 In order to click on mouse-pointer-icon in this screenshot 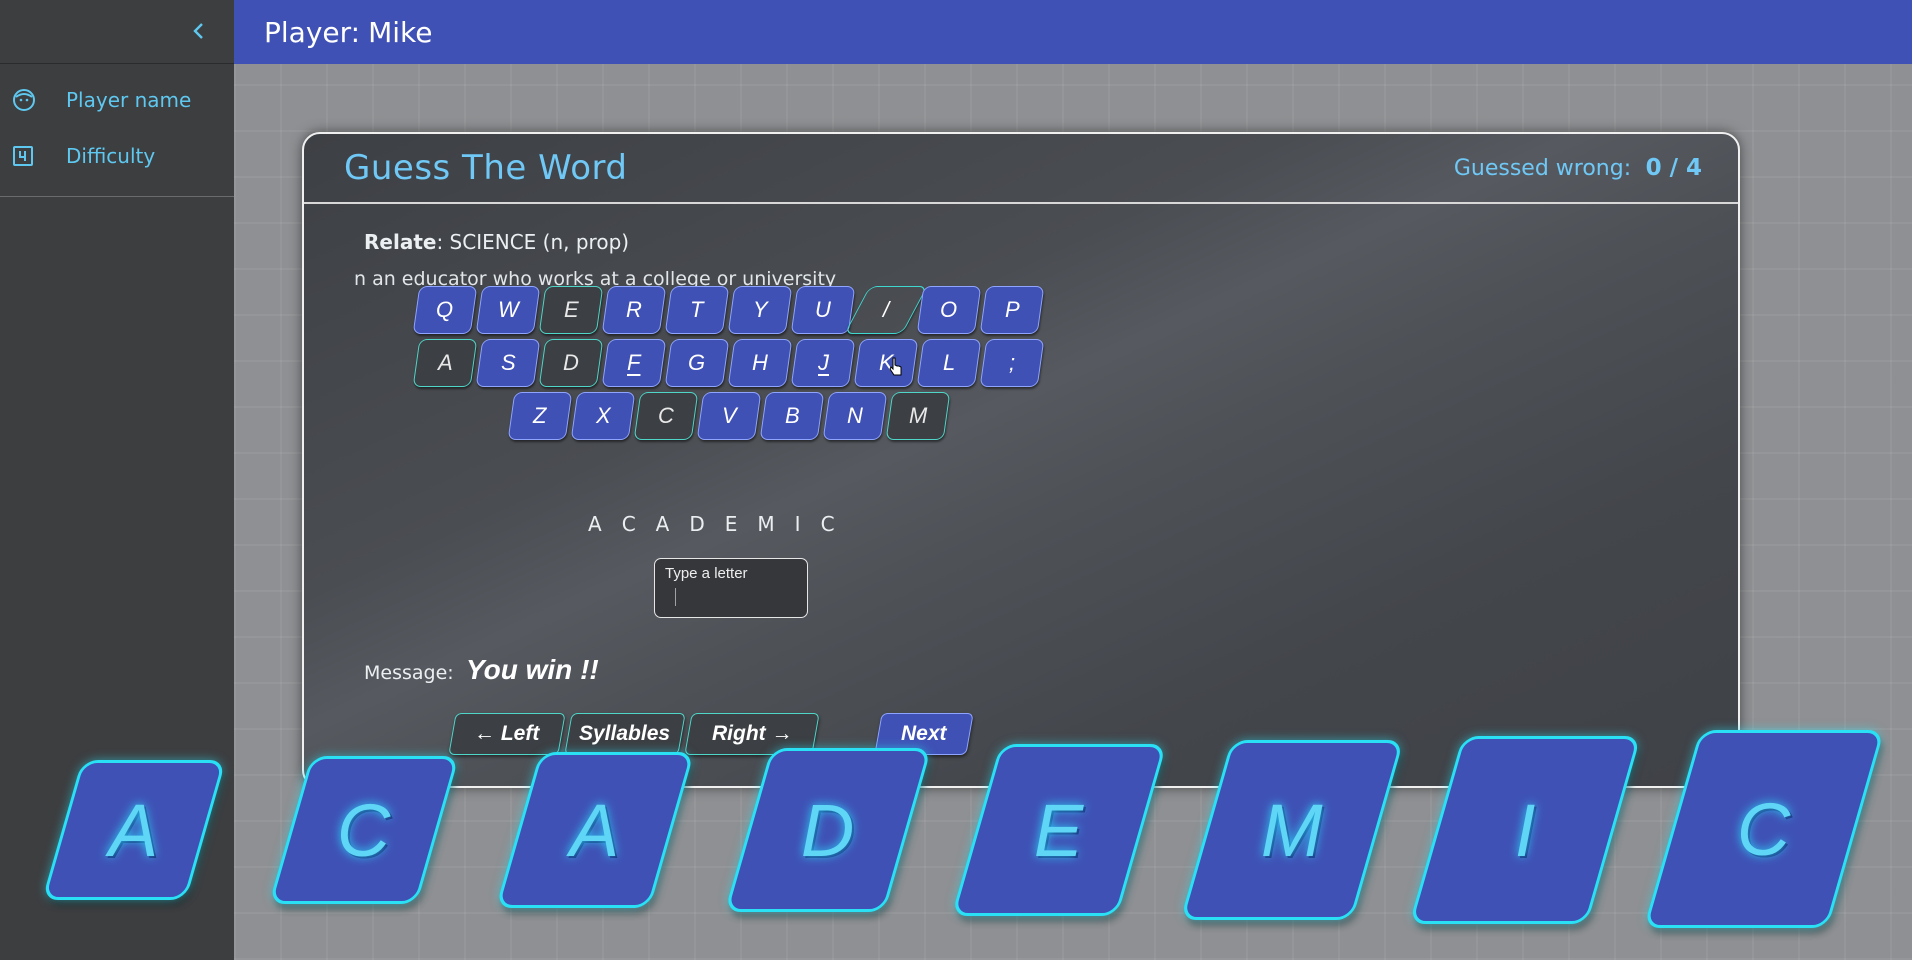, I will do `click(896, 369)`.